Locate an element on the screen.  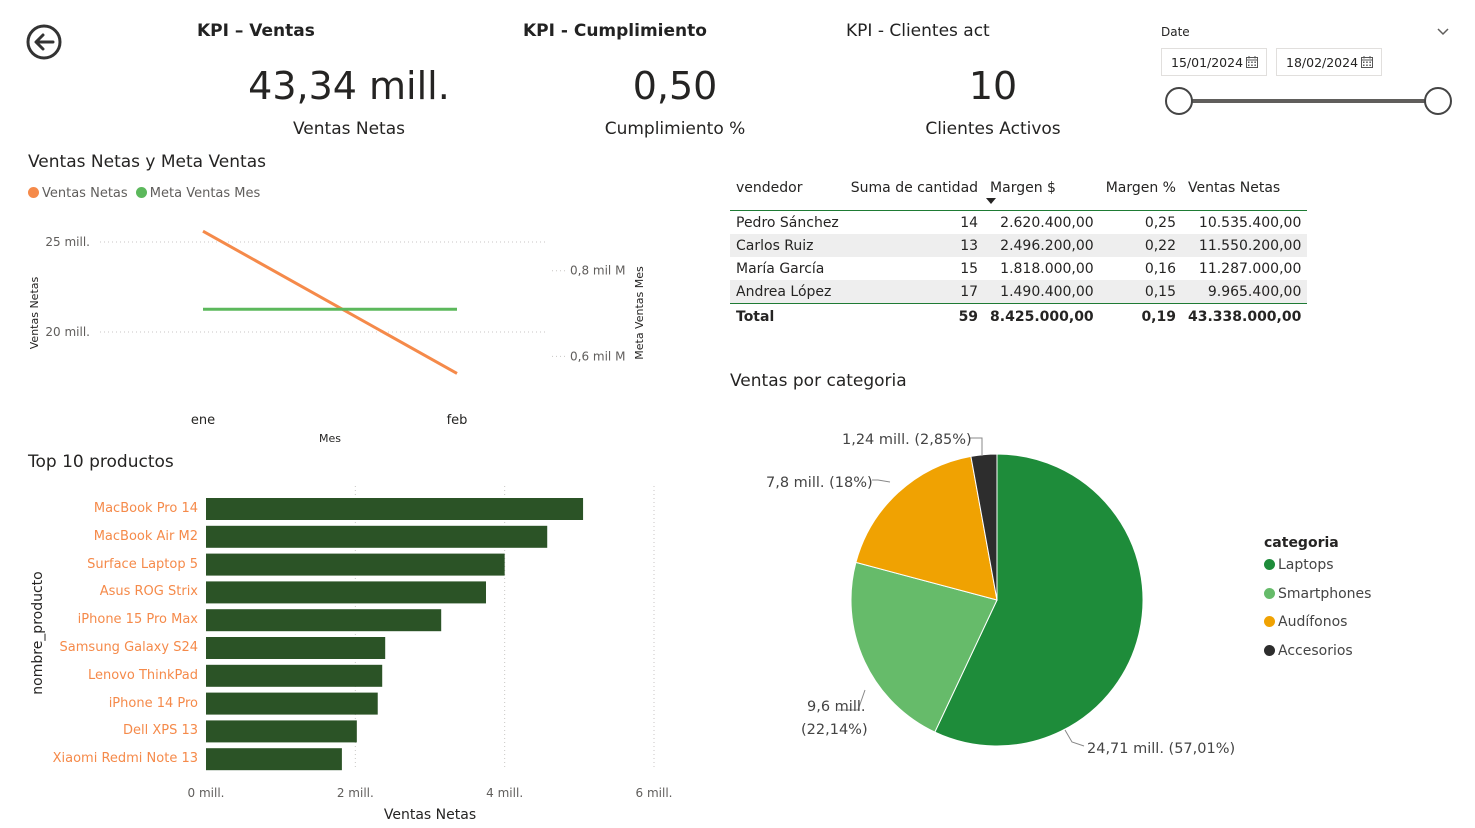
pie-chart-title: Ventas por categoria is located at coordinates (818, 381).